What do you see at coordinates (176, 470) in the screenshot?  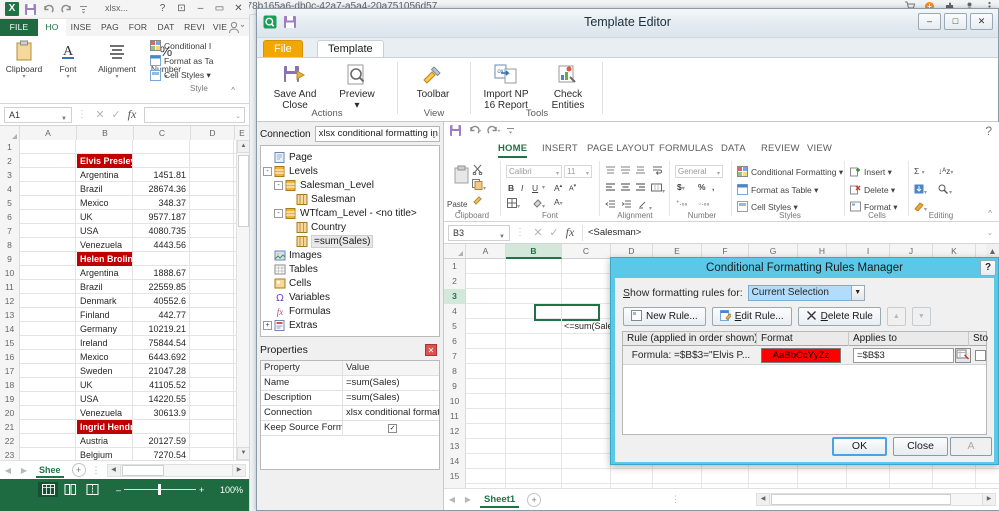 I see `horizontal-scrollbar: ◀ ▶` at bounding box center [176, 470].